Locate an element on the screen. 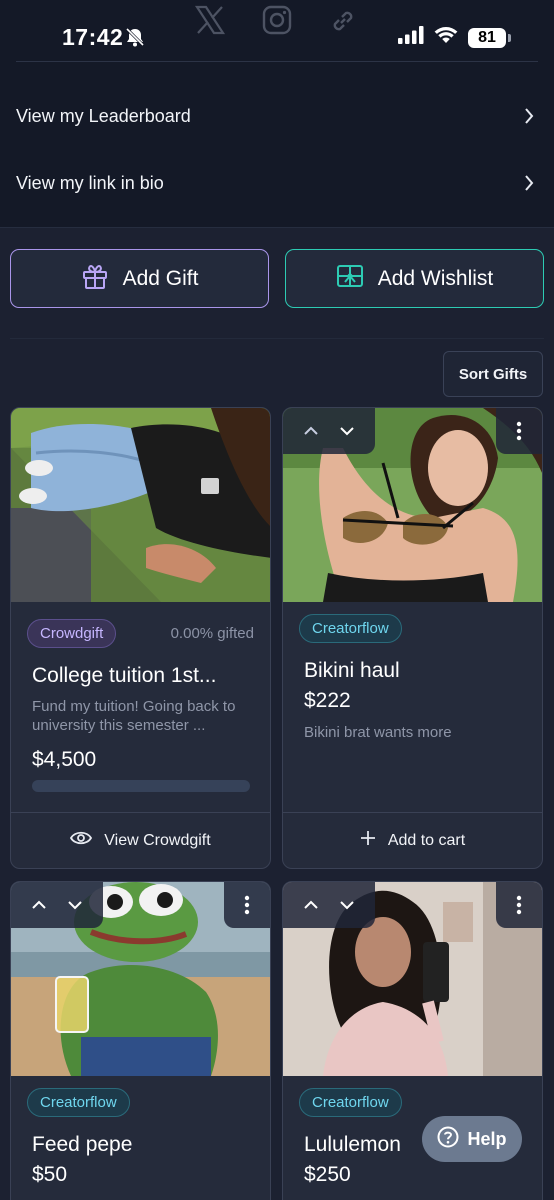 The height and width of the screenshot is (1200, 554). view-crowdgift-button: View Crowdgift is located at coordinates (140, 840).